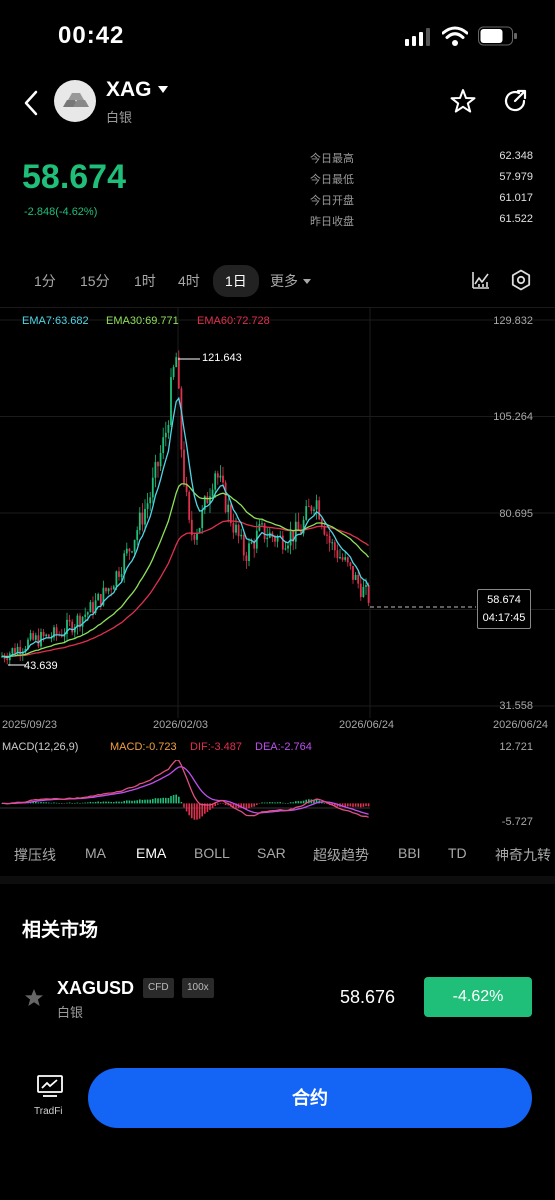  I want to click on indicator-tab-ma: MA, so click(95, 853).